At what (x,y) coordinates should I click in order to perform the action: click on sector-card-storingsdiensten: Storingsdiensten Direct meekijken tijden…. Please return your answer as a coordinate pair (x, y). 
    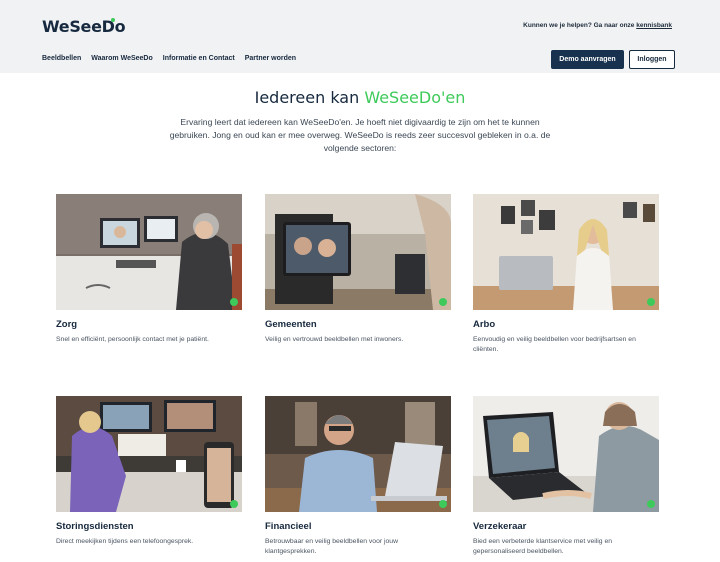
    Looking at the image, I should click on (149, 471).